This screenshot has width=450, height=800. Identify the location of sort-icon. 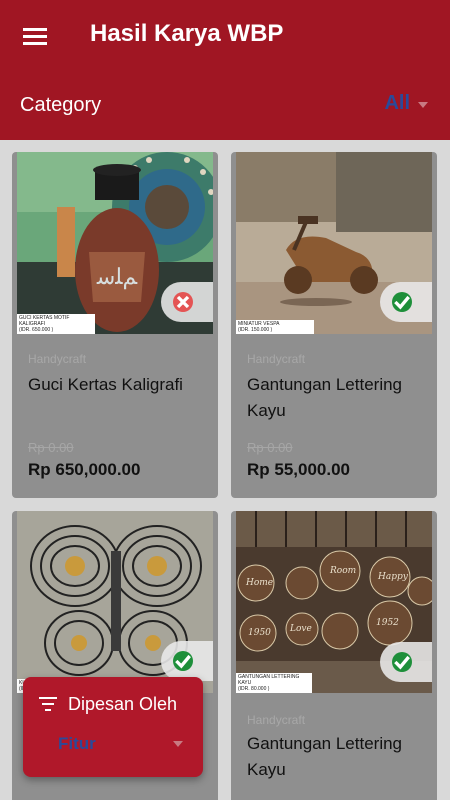
(48, 704).